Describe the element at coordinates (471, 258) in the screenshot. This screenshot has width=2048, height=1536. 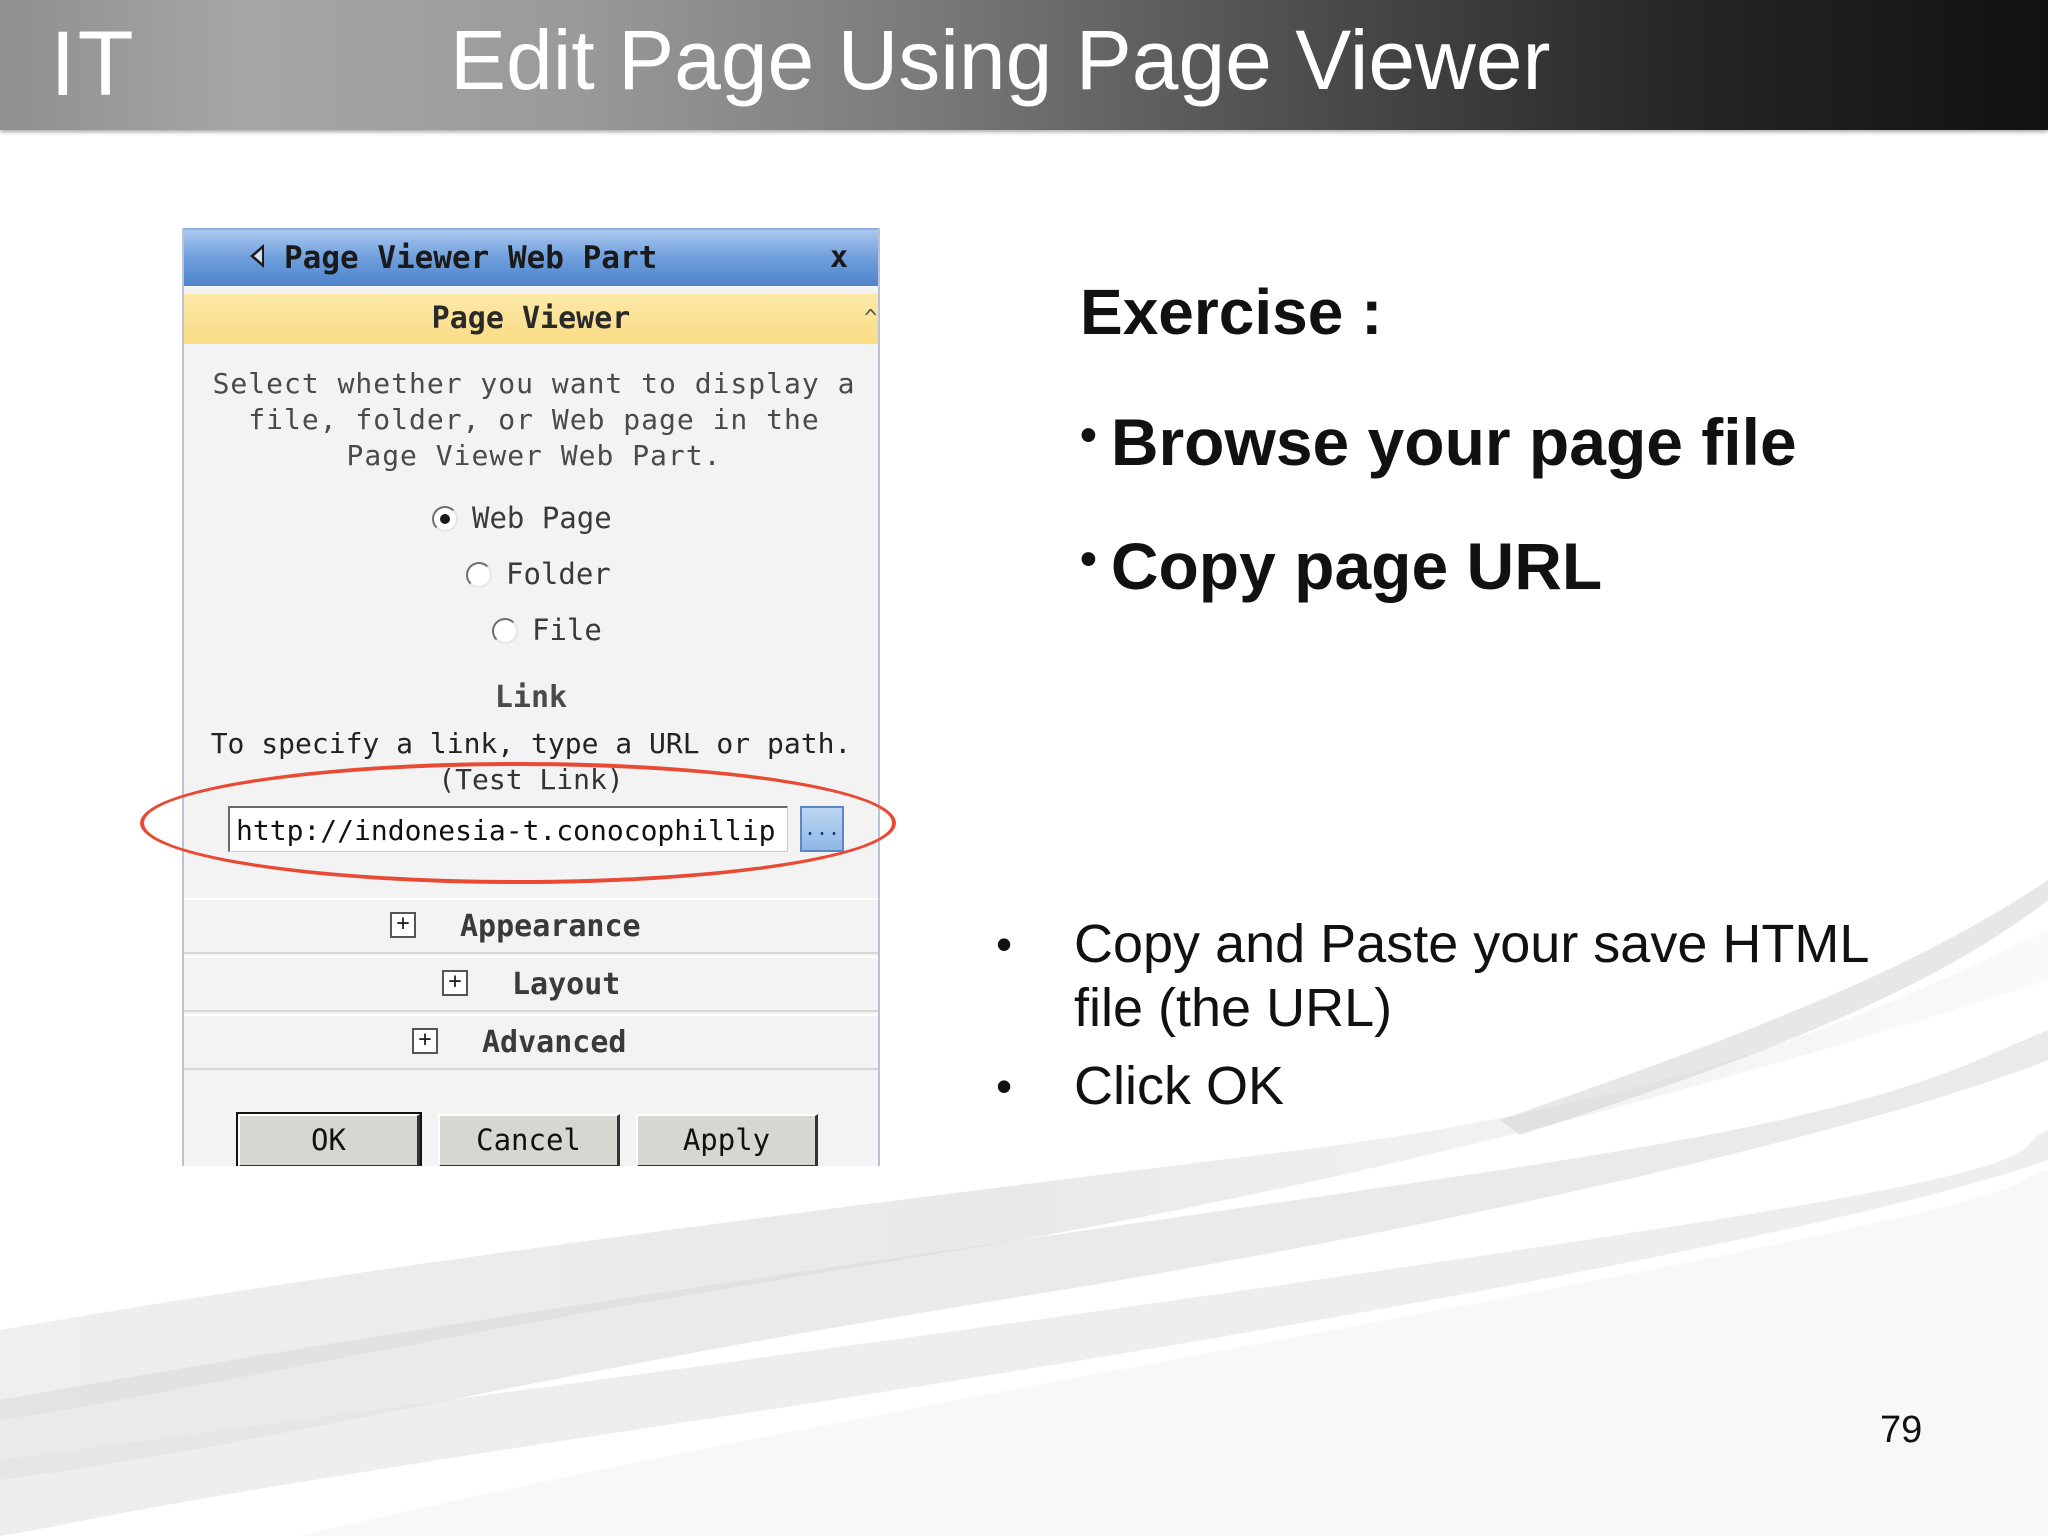
I see `webpart-title: Page Viewer Web Part` at that location.